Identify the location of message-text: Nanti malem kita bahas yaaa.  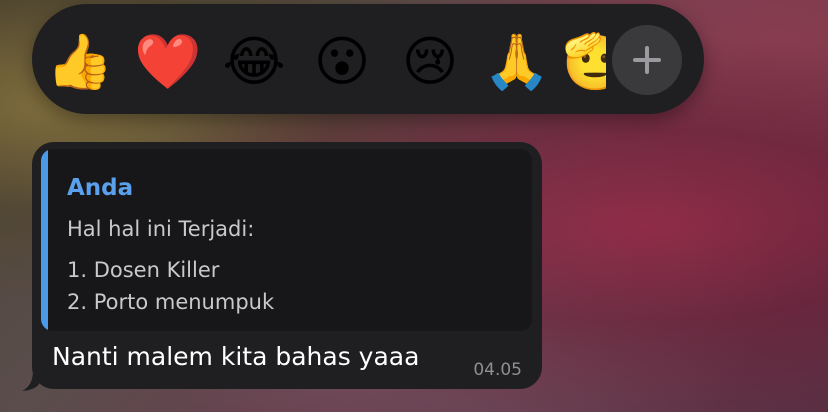
(236, 356).